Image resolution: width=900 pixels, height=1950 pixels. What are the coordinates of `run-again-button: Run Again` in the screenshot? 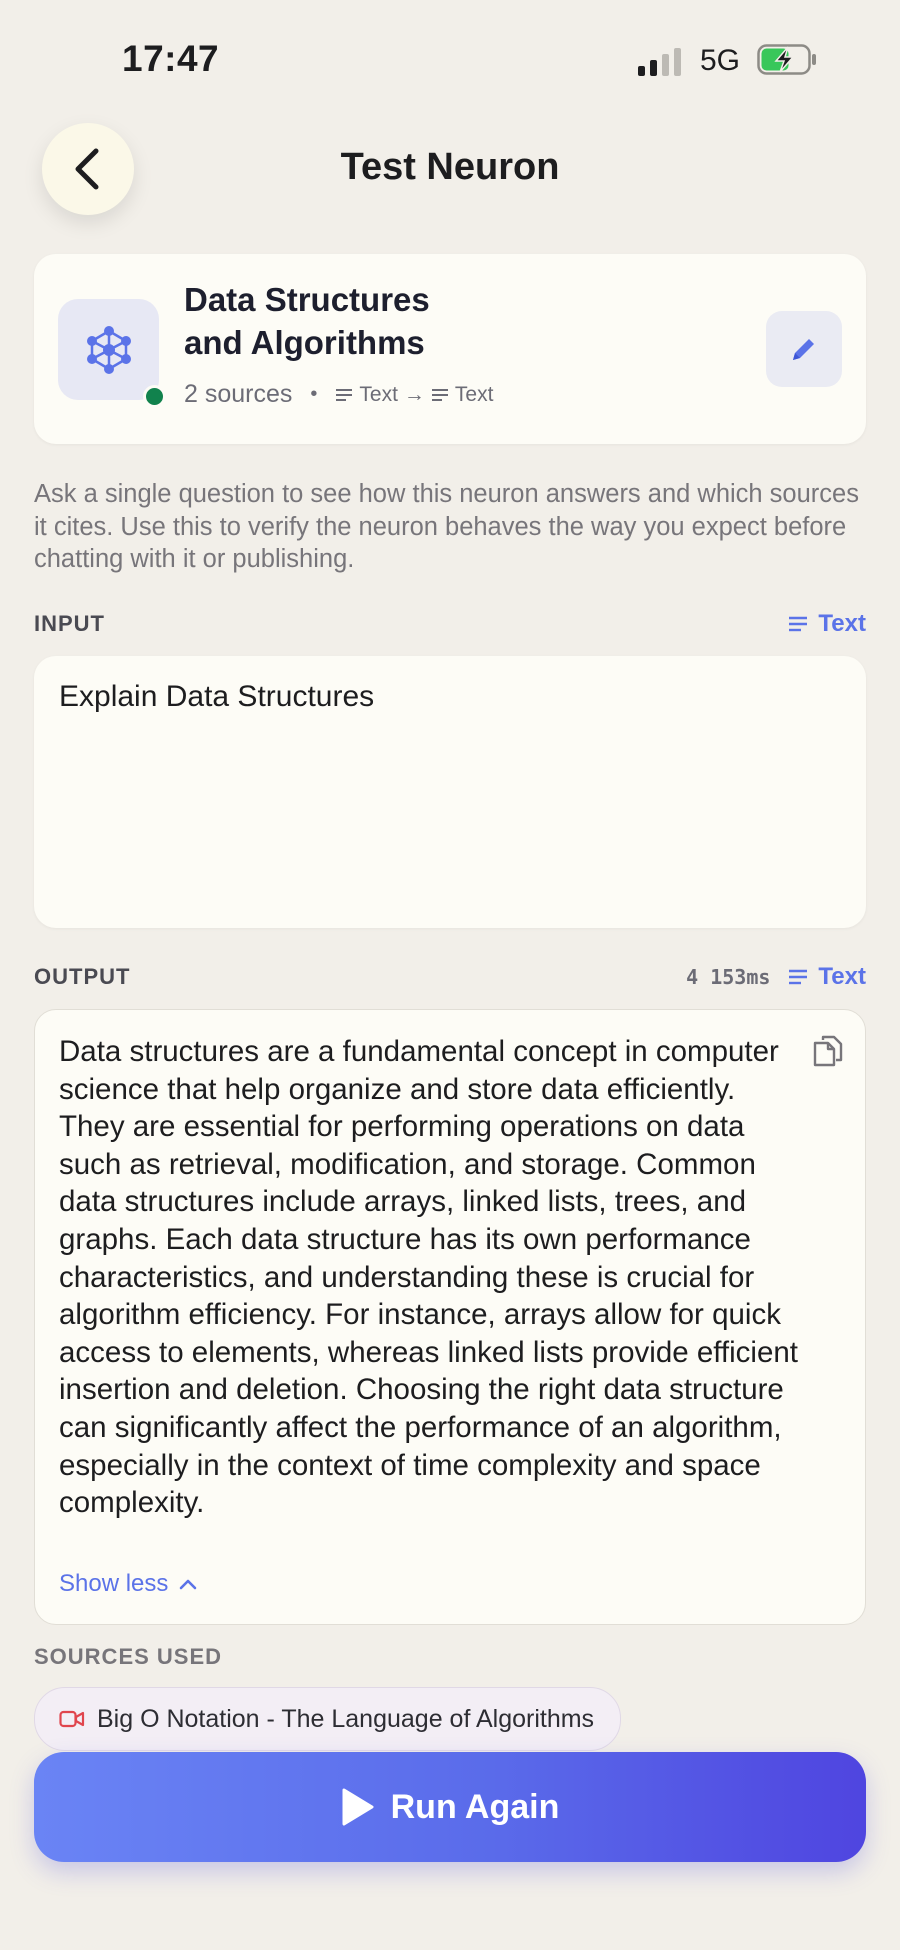 It's located at (450, 1807).